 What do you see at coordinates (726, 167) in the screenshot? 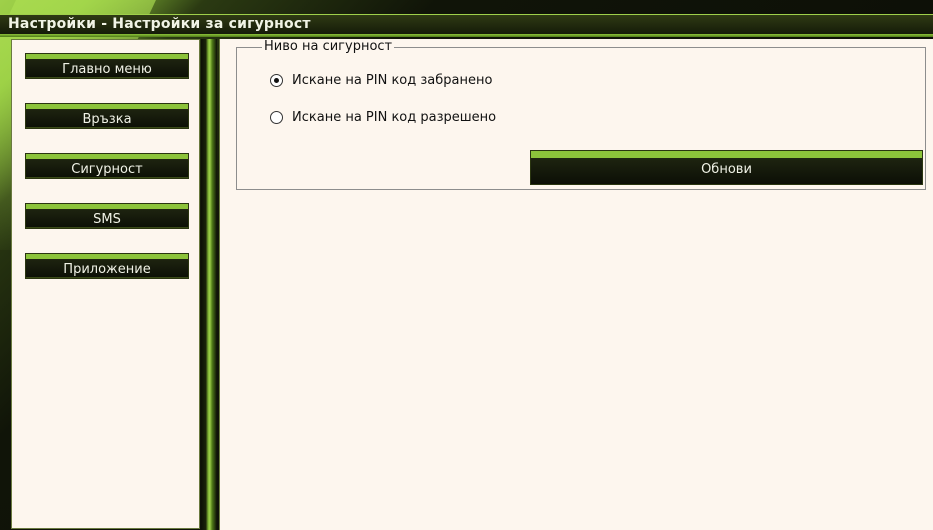
I see `update-button: Обнови` at bounding box center [726, 167].